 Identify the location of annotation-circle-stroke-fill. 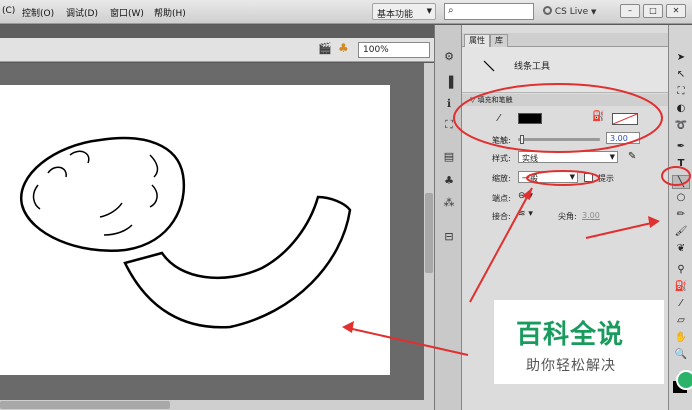
(558, 118).